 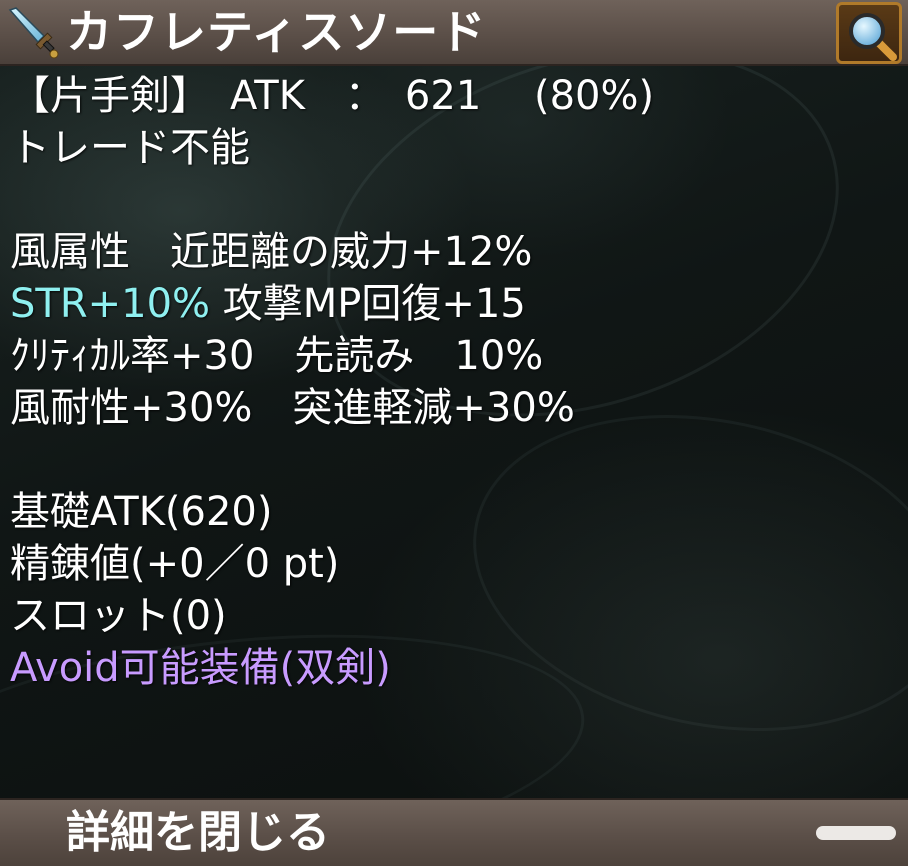 I want to click on stat-line: 風耐性+30% 突進軽減+30%, so click(x=292, y=408).